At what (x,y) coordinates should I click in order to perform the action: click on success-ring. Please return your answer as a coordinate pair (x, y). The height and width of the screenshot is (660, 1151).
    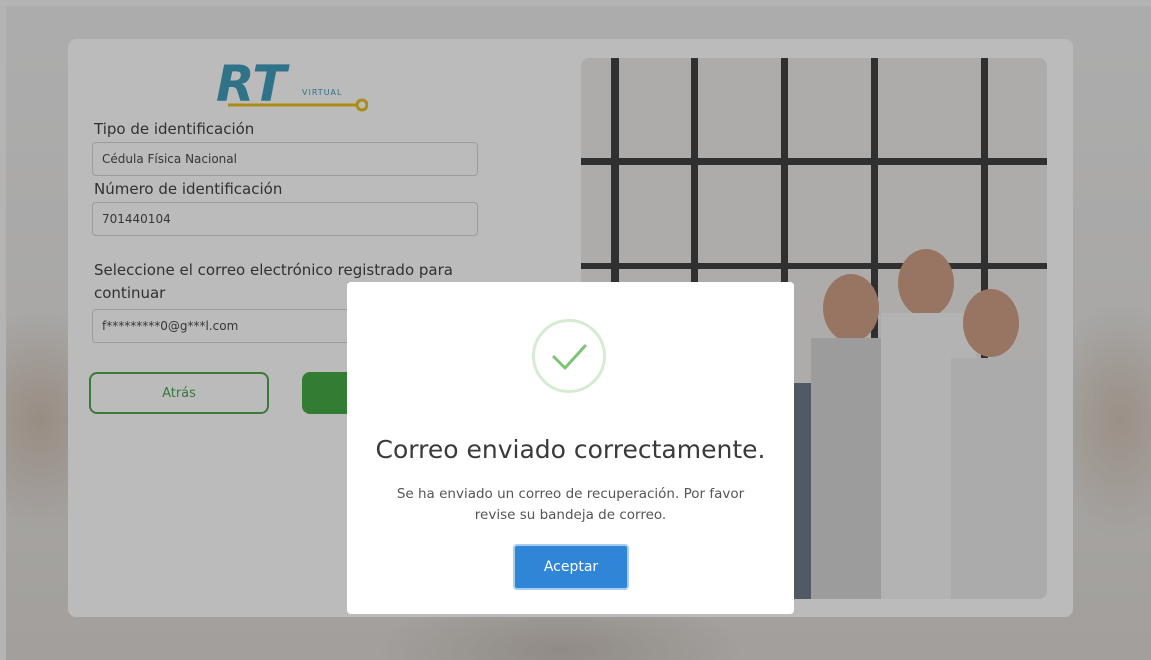
    Looking at the image, I should click on (569, 356).